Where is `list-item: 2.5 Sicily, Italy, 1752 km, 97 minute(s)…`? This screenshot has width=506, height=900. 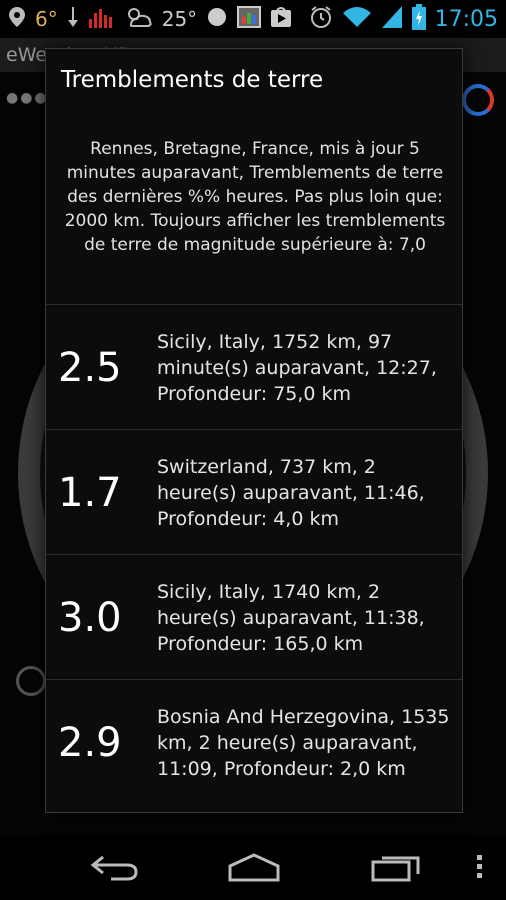 list-item: 2.5 Sicily, Italy, 1752 km, 97 minute(s)… is located at coordinates (254, 366).